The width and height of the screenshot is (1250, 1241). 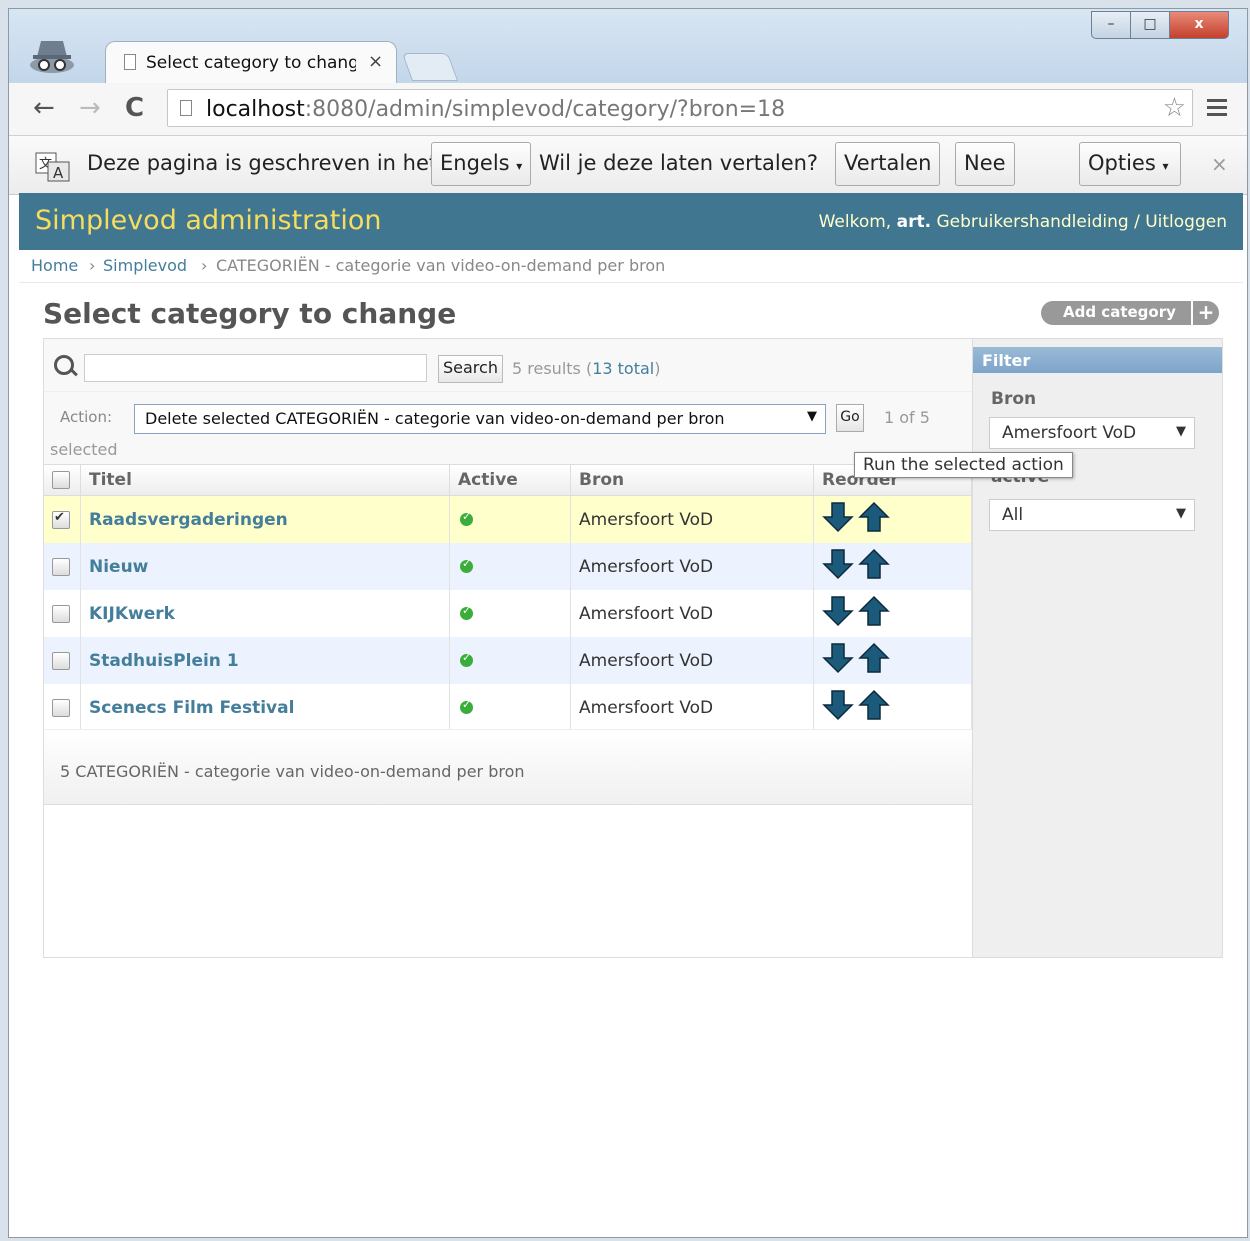 I want to click on bookmark-star-icon: ☆, so click(x=1174, y=108).